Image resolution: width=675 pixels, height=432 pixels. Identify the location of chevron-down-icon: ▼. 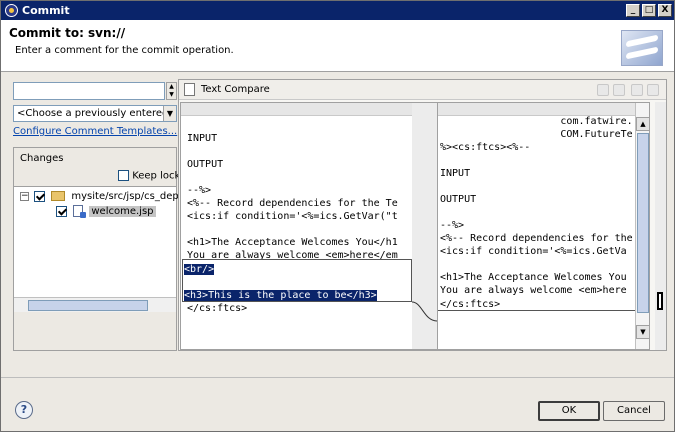
(169, 113).